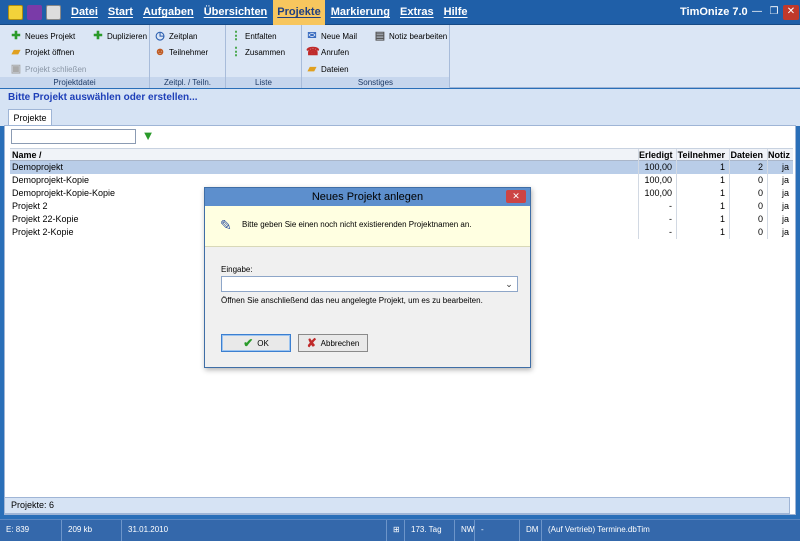 This screenshot has height=541, width=800. Describe the element at coordinates (299, 12) in the screenshot. I see `menu-projekte: Projekte` at that location.